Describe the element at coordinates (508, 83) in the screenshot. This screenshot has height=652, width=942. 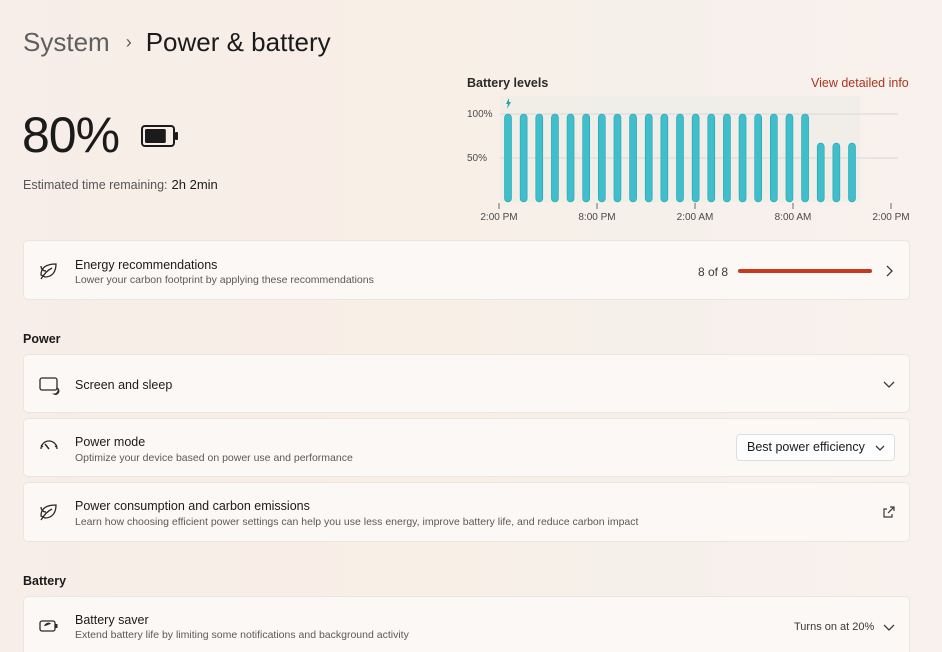
I see `chart-title: Battery levels` at that location.